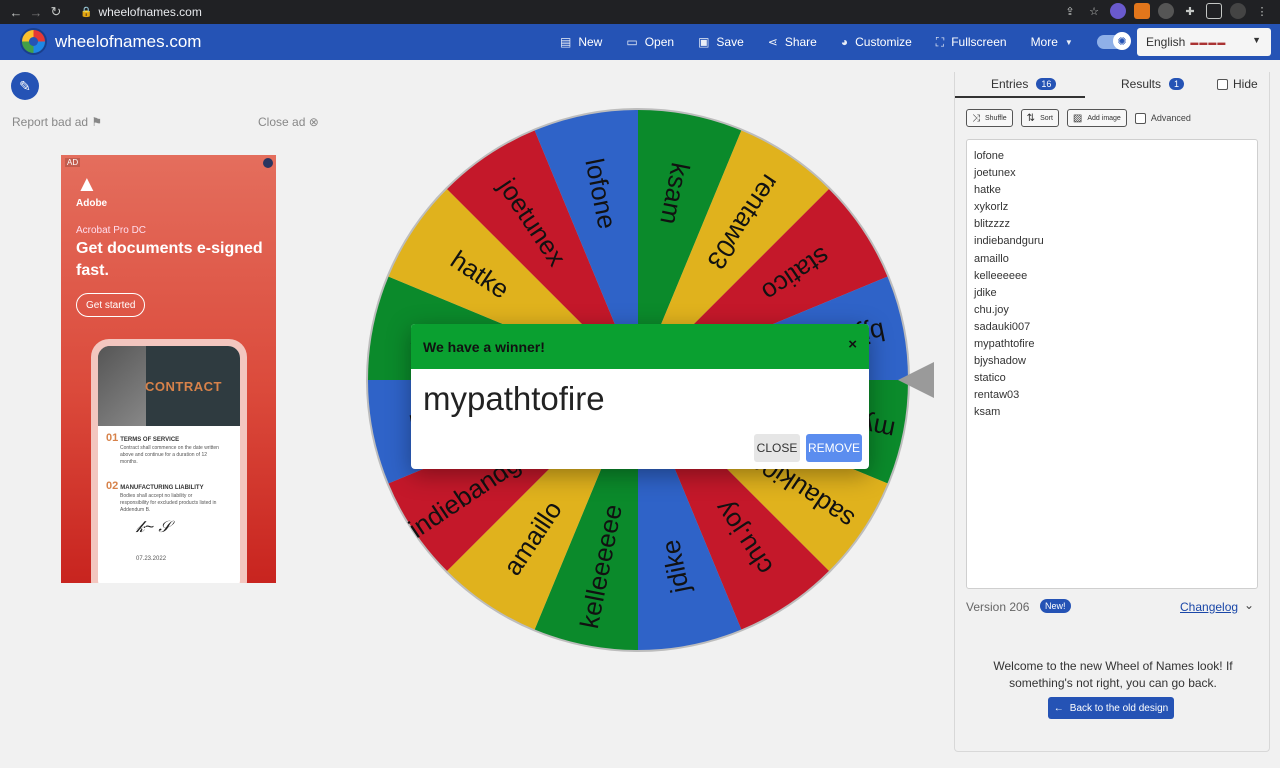  What do you see at coordinates (112, 438) in the screenshot?
I see `section-number: 01` at bounding box center [112, 438].